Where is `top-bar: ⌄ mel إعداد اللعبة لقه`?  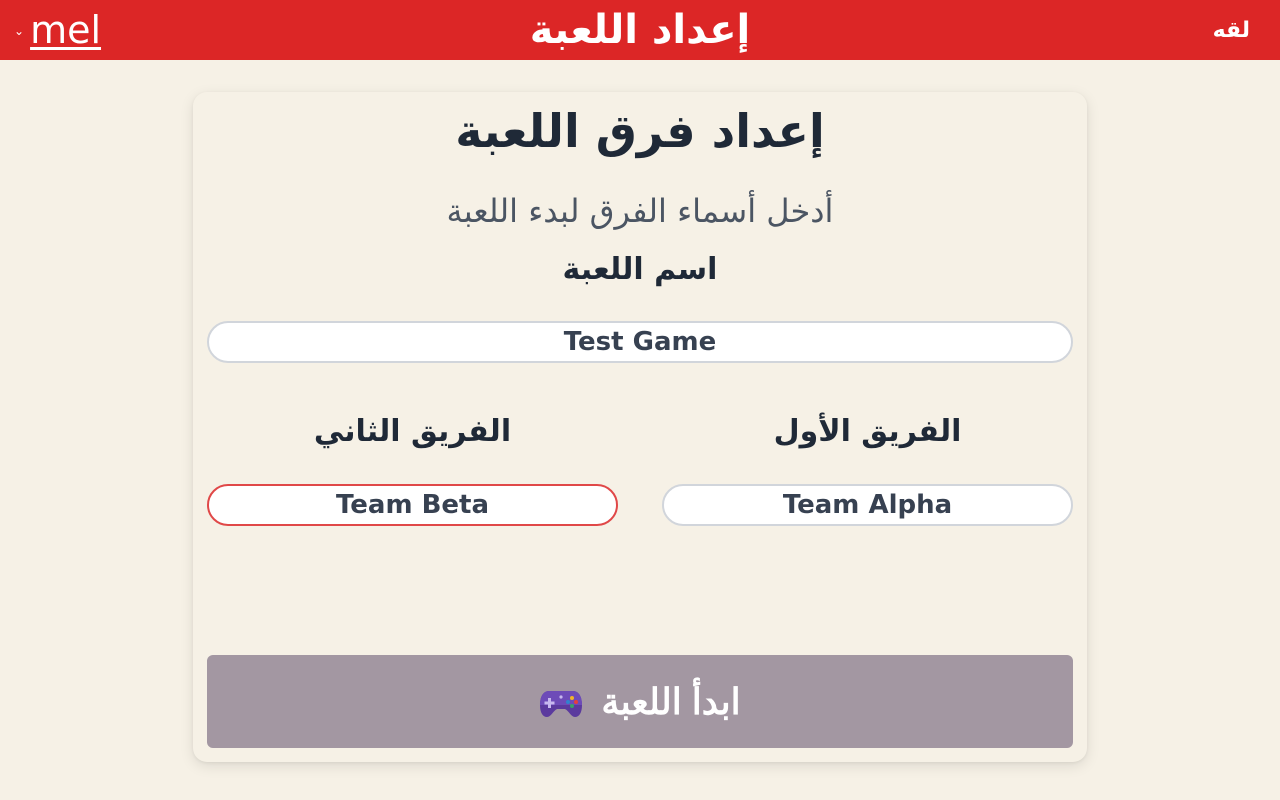
top-bar: ⌄ mel إعداد اللعبة لقه is located at coordinates (640, 30).